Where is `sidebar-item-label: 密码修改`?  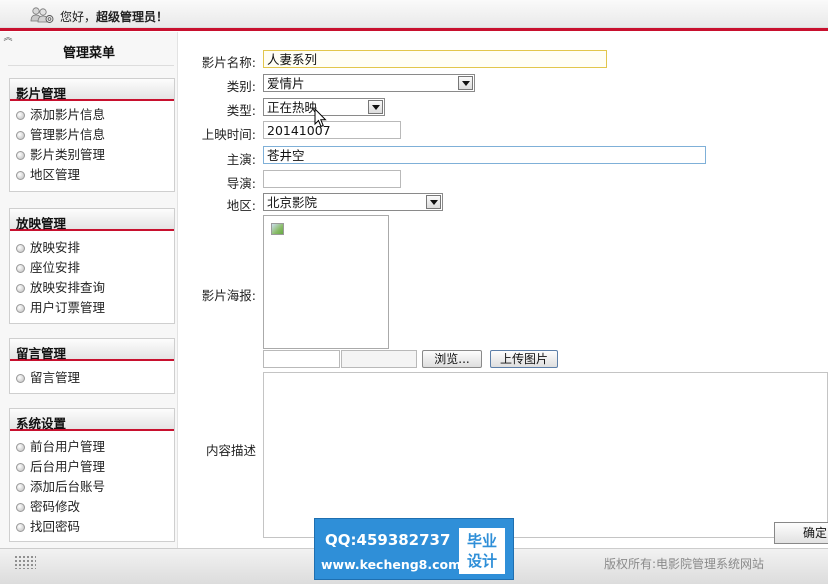 sidebar-item-label: 密码修改 is located at coordinates (55, 506).